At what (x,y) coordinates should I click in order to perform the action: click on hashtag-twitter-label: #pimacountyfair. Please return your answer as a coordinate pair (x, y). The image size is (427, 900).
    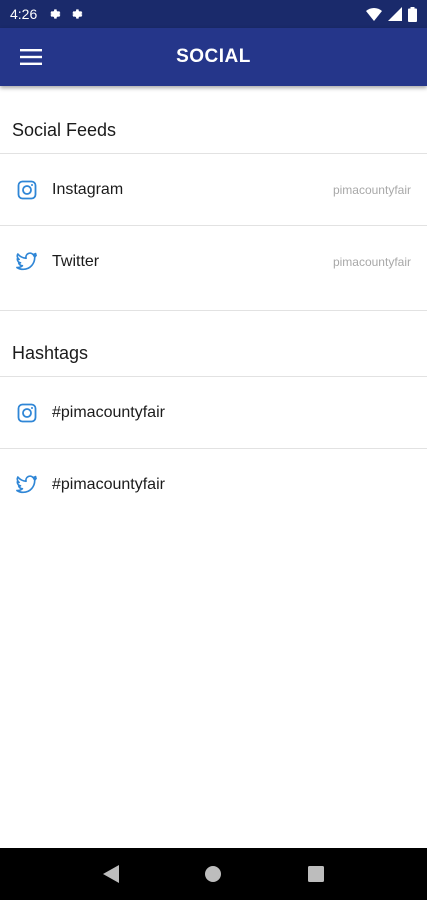
    Looking at the image, I should click on (108, 484).